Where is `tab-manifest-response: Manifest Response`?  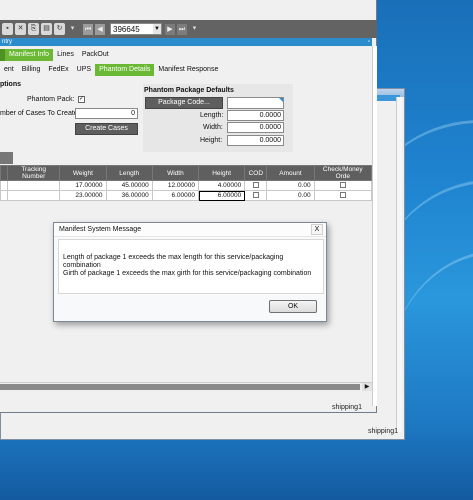 tab-manifest-response: Manifest Response is located at coordinates (188, 70).